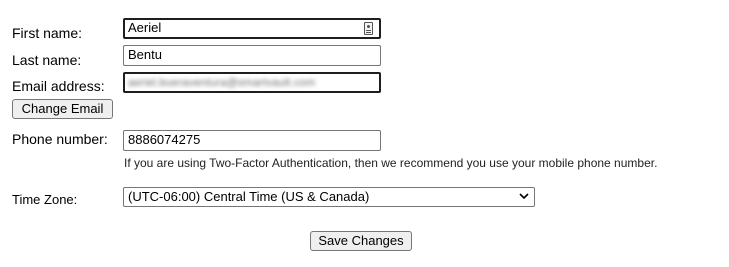 The height and width of the screenshot is (267, 729). What do you see at coordinates (47, 60) in the screenshot?
I see `last-name-label: Last name:` at bounding box center [47, 60].